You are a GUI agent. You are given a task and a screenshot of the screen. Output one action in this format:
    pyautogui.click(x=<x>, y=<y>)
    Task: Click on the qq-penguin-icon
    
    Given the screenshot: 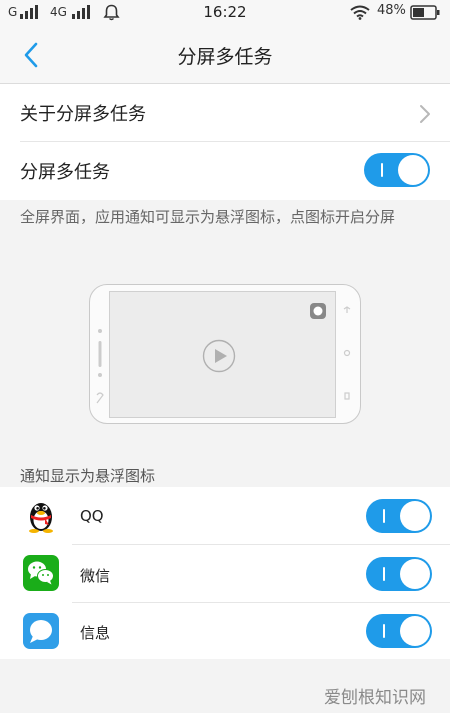 What is the action you would take?
    pyautogui.click(x=41, y=518)
    